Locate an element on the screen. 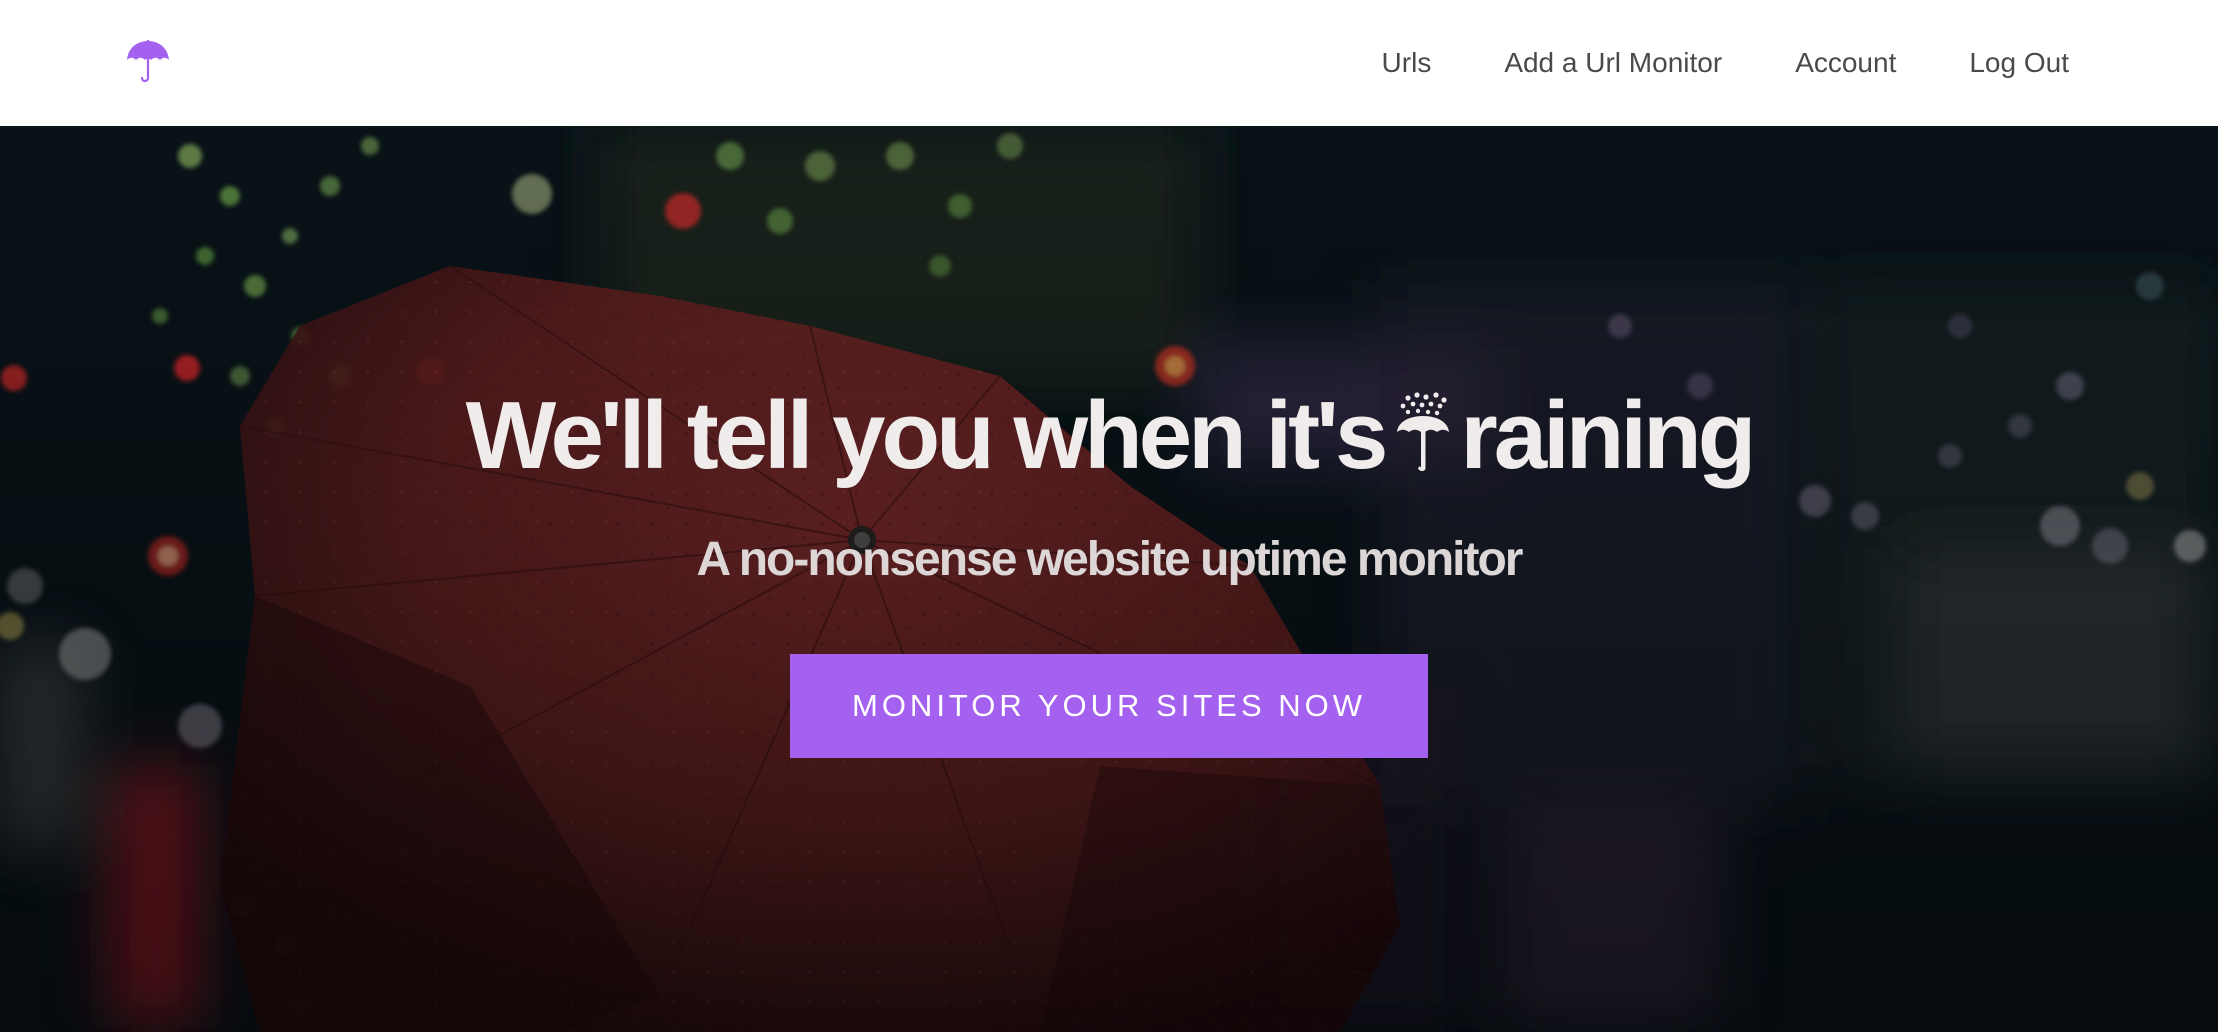  nav-link-account: Account is located at coordinates (1845, 63).